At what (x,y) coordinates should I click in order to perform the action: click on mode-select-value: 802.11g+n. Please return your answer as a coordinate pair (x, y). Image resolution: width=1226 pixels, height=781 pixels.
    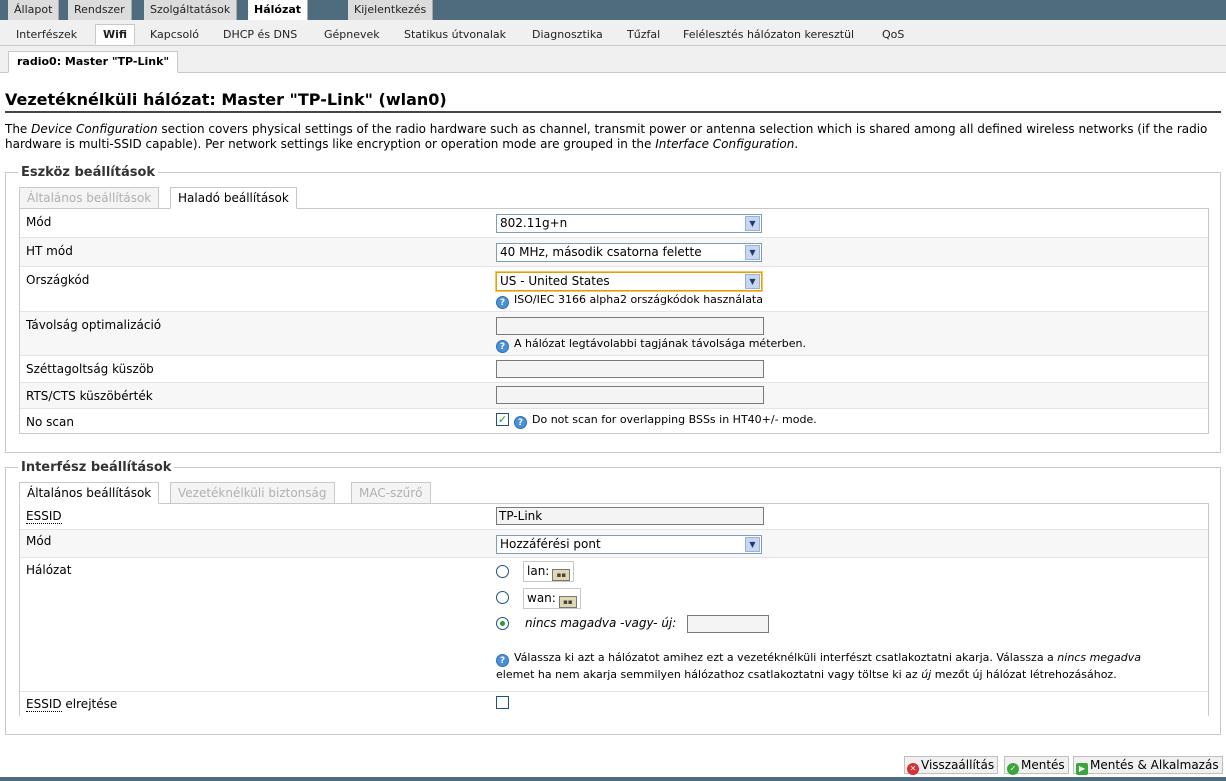
    Looking at the image, I should click on (534, 223).